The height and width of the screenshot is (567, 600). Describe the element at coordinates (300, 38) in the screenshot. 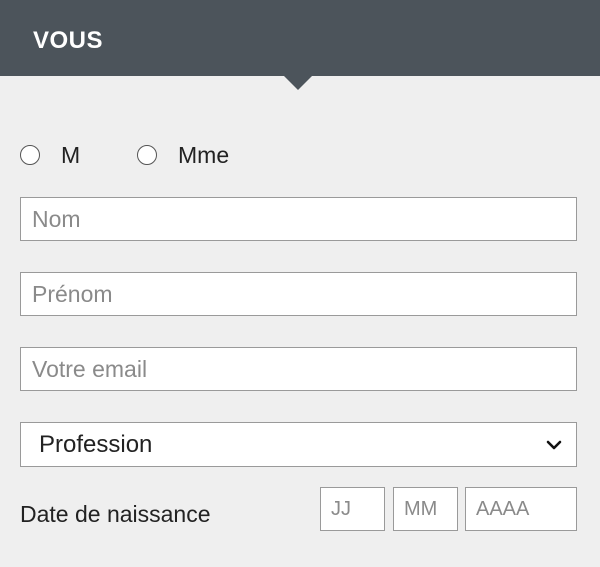

I see `section-header: VOUS` at that location.